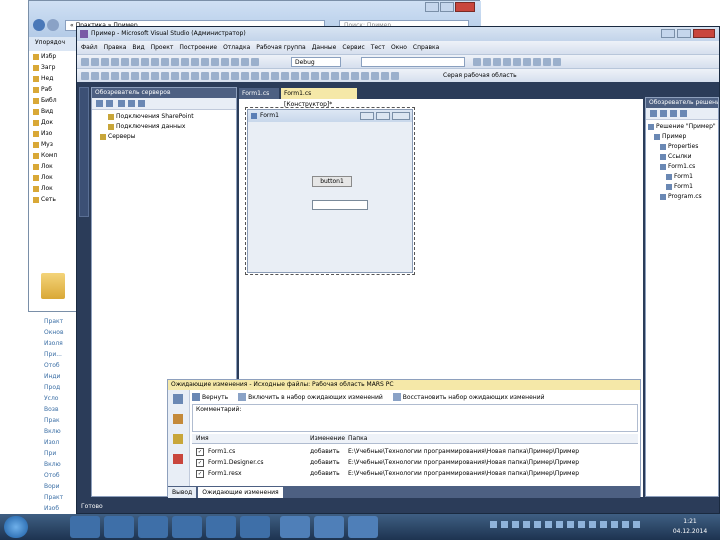 The height and width of the screenshot is (540, 720). Describe the element at coordinates (426, 47) in the screenshot. I see `menu-item: Справка` at that location.